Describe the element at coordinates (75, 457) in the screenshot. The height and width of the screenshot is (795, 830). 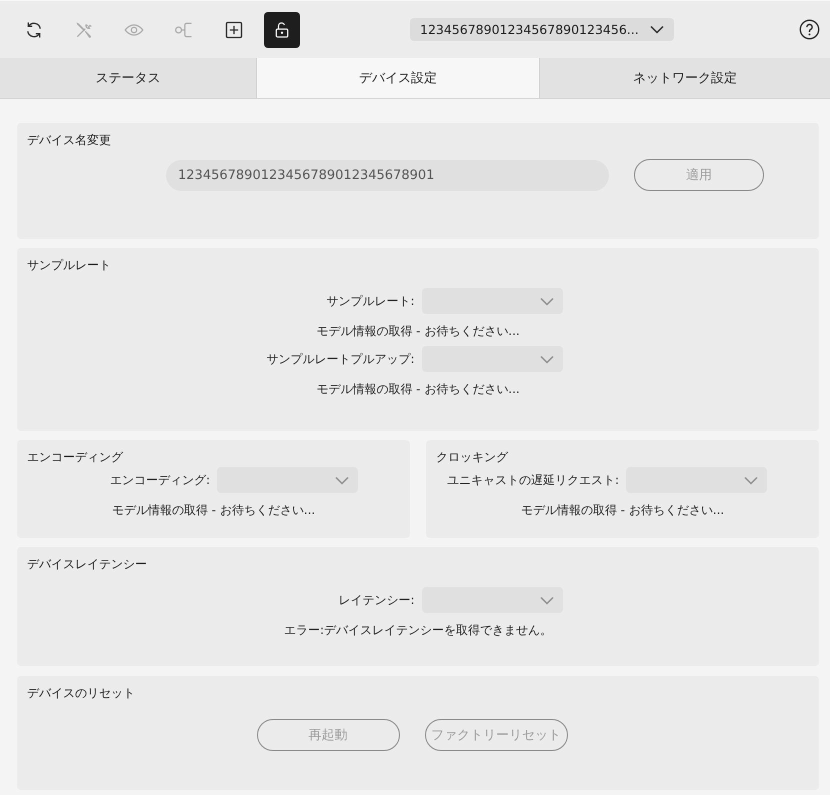
I see `panel-title: エンコーディング` at that location.